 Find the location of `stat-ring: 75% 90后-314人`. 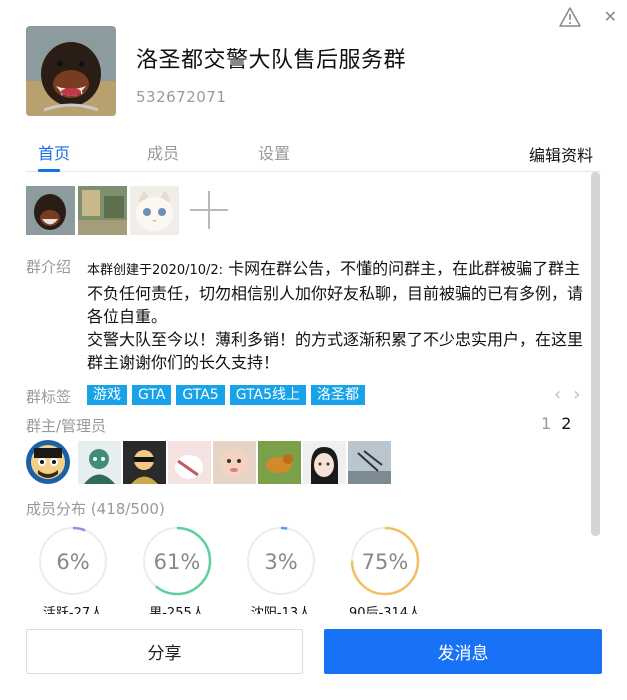

stat-ring: 75% 90后-314人 is located at coordinates (385, 570).